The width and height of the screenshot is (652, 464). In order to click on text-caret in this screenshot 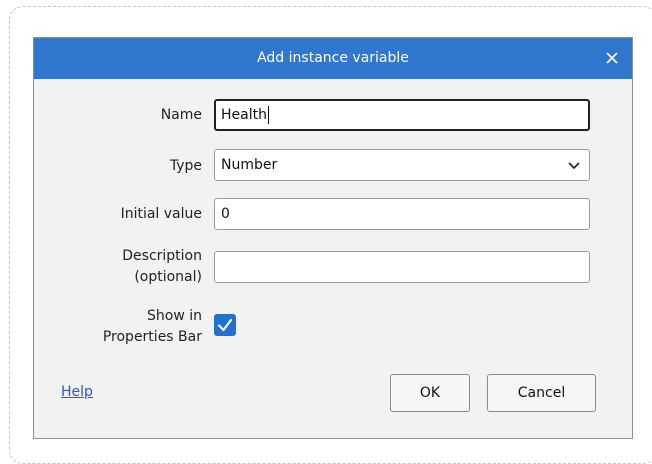, I will do `click(268, 115)`.